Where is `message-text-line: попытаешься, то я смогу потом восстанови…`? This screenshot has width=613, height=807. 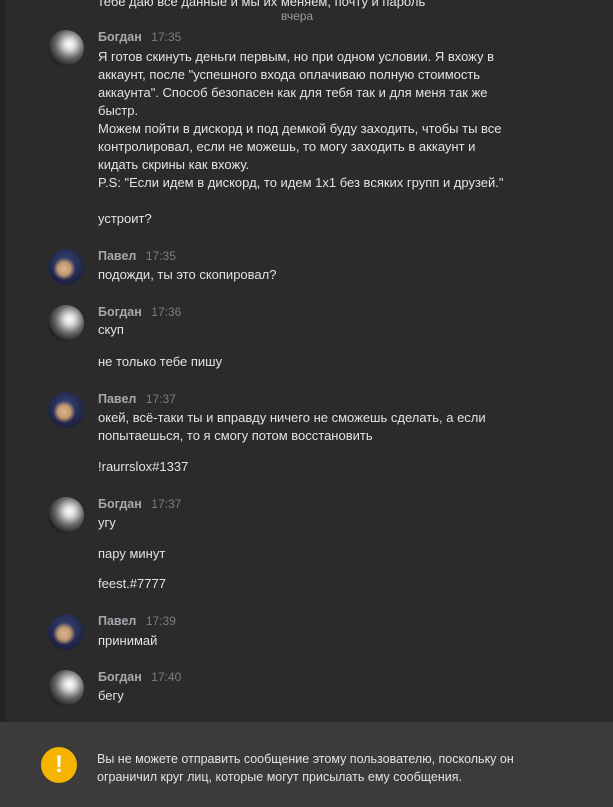 message-text-line: попытаешься, то я смогу потом восстанови… is located at coordinates (235, 435).